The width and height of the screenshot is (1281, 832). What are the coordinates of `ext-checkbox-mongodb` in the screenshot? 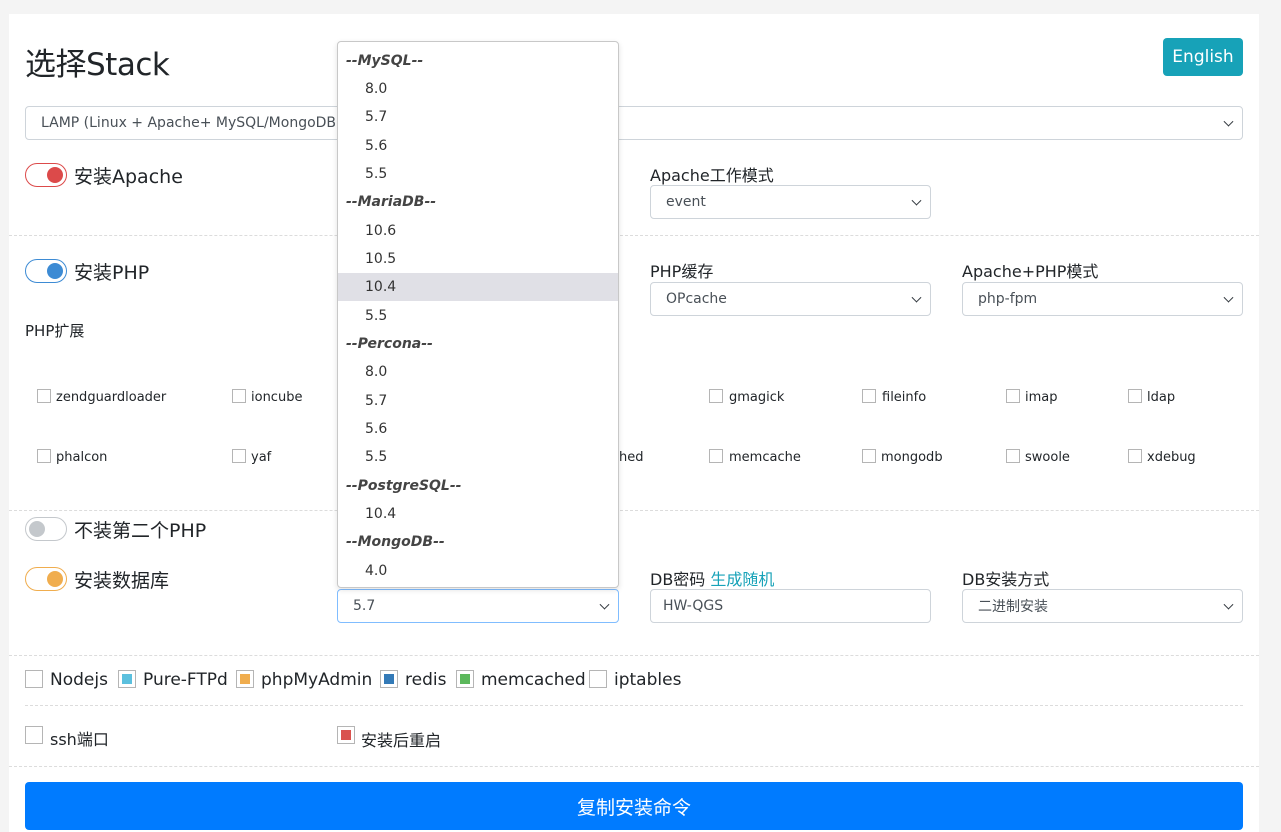 It's located at (869, 456).